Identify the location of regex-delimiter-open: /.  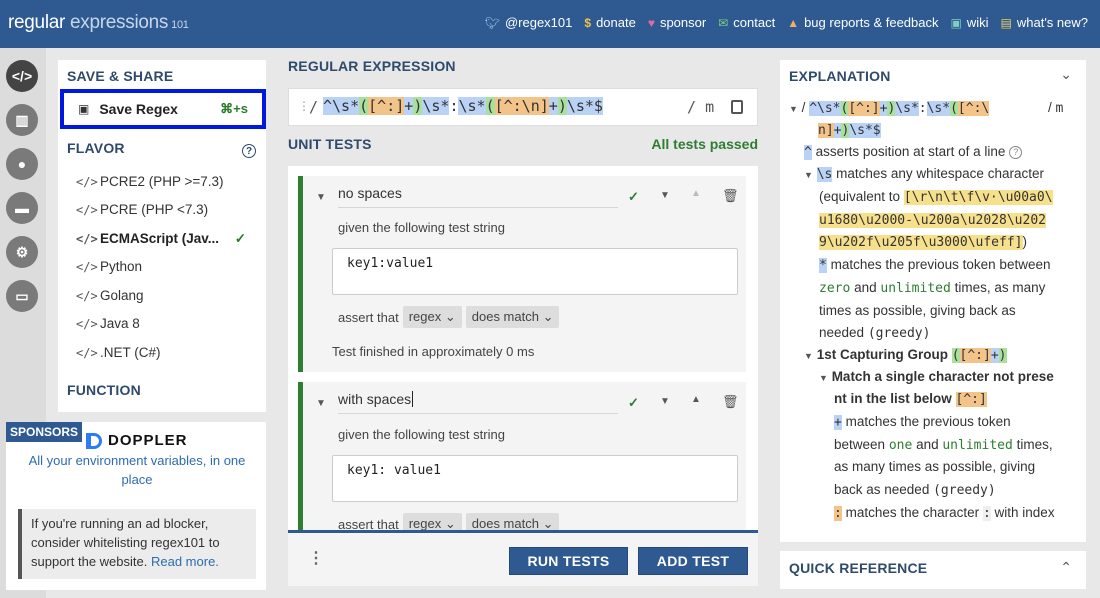
(314, 107).